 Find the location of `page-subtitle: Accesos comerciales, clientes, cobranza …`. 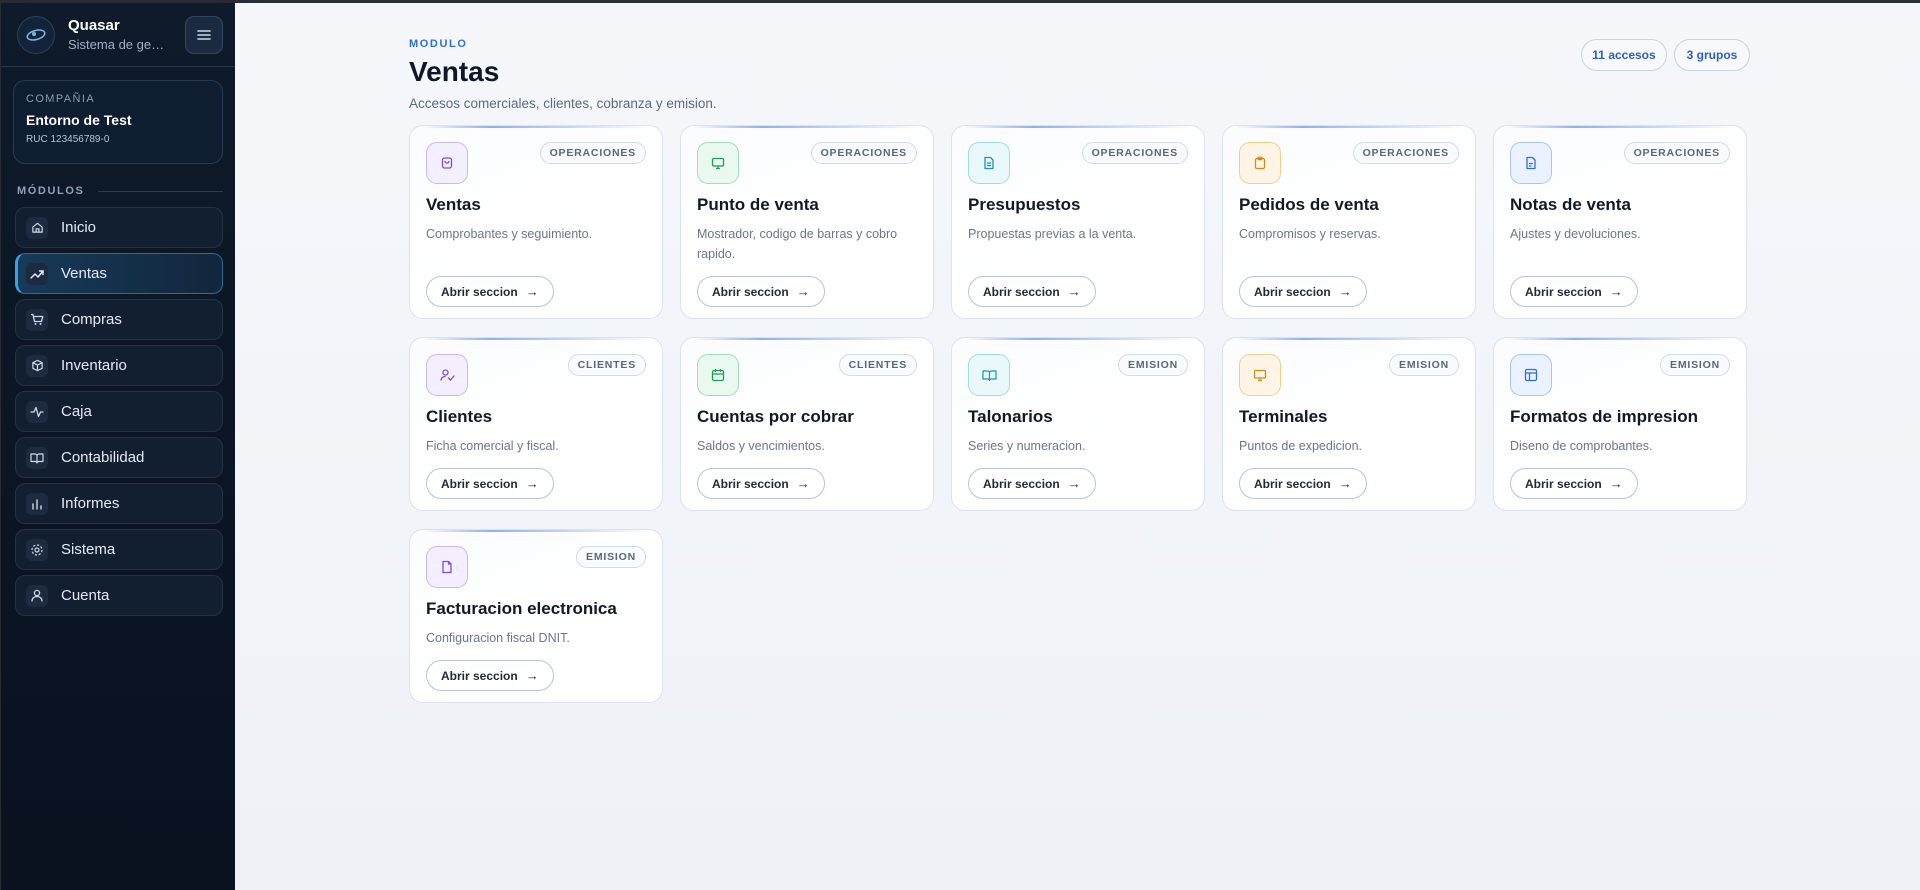

page-subtitle: Accesos comerciales, clientes, cobranza … is located at coordinates (563, 103).